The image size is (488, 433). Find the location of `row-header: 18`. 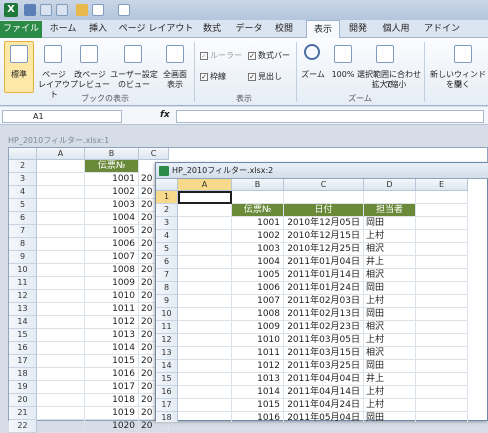

row-header: 18 is located at coordinates (23, 374).